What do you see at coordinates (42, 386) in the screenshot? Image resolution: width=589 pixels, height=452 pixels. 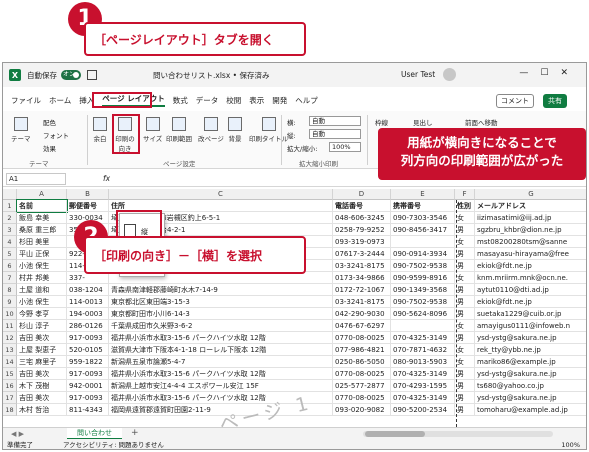 I see `table-cell: 木下 茂樹` at bounding box center [42, 386].